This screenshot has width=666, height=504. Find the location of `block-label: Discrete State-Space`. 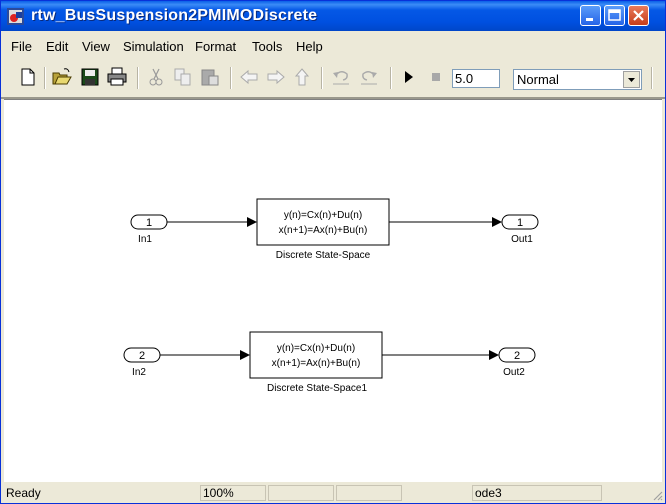

block-label: Discrete State-Space is located at coordinates (323, 255).